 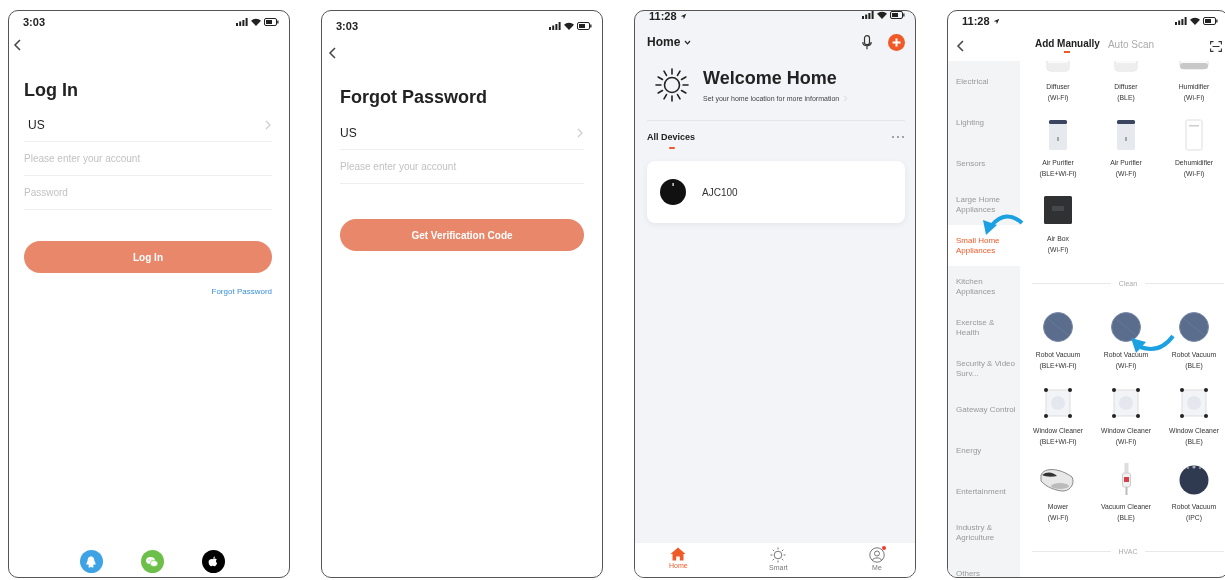 I want to click on forgot-password-link: Forgot Password, so click(x=241, y=292).